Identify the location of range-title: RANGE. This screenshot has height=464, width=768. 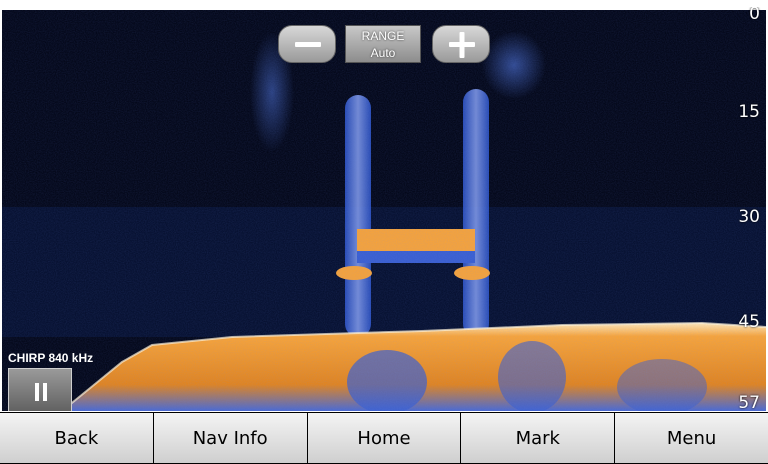
(383, 36).